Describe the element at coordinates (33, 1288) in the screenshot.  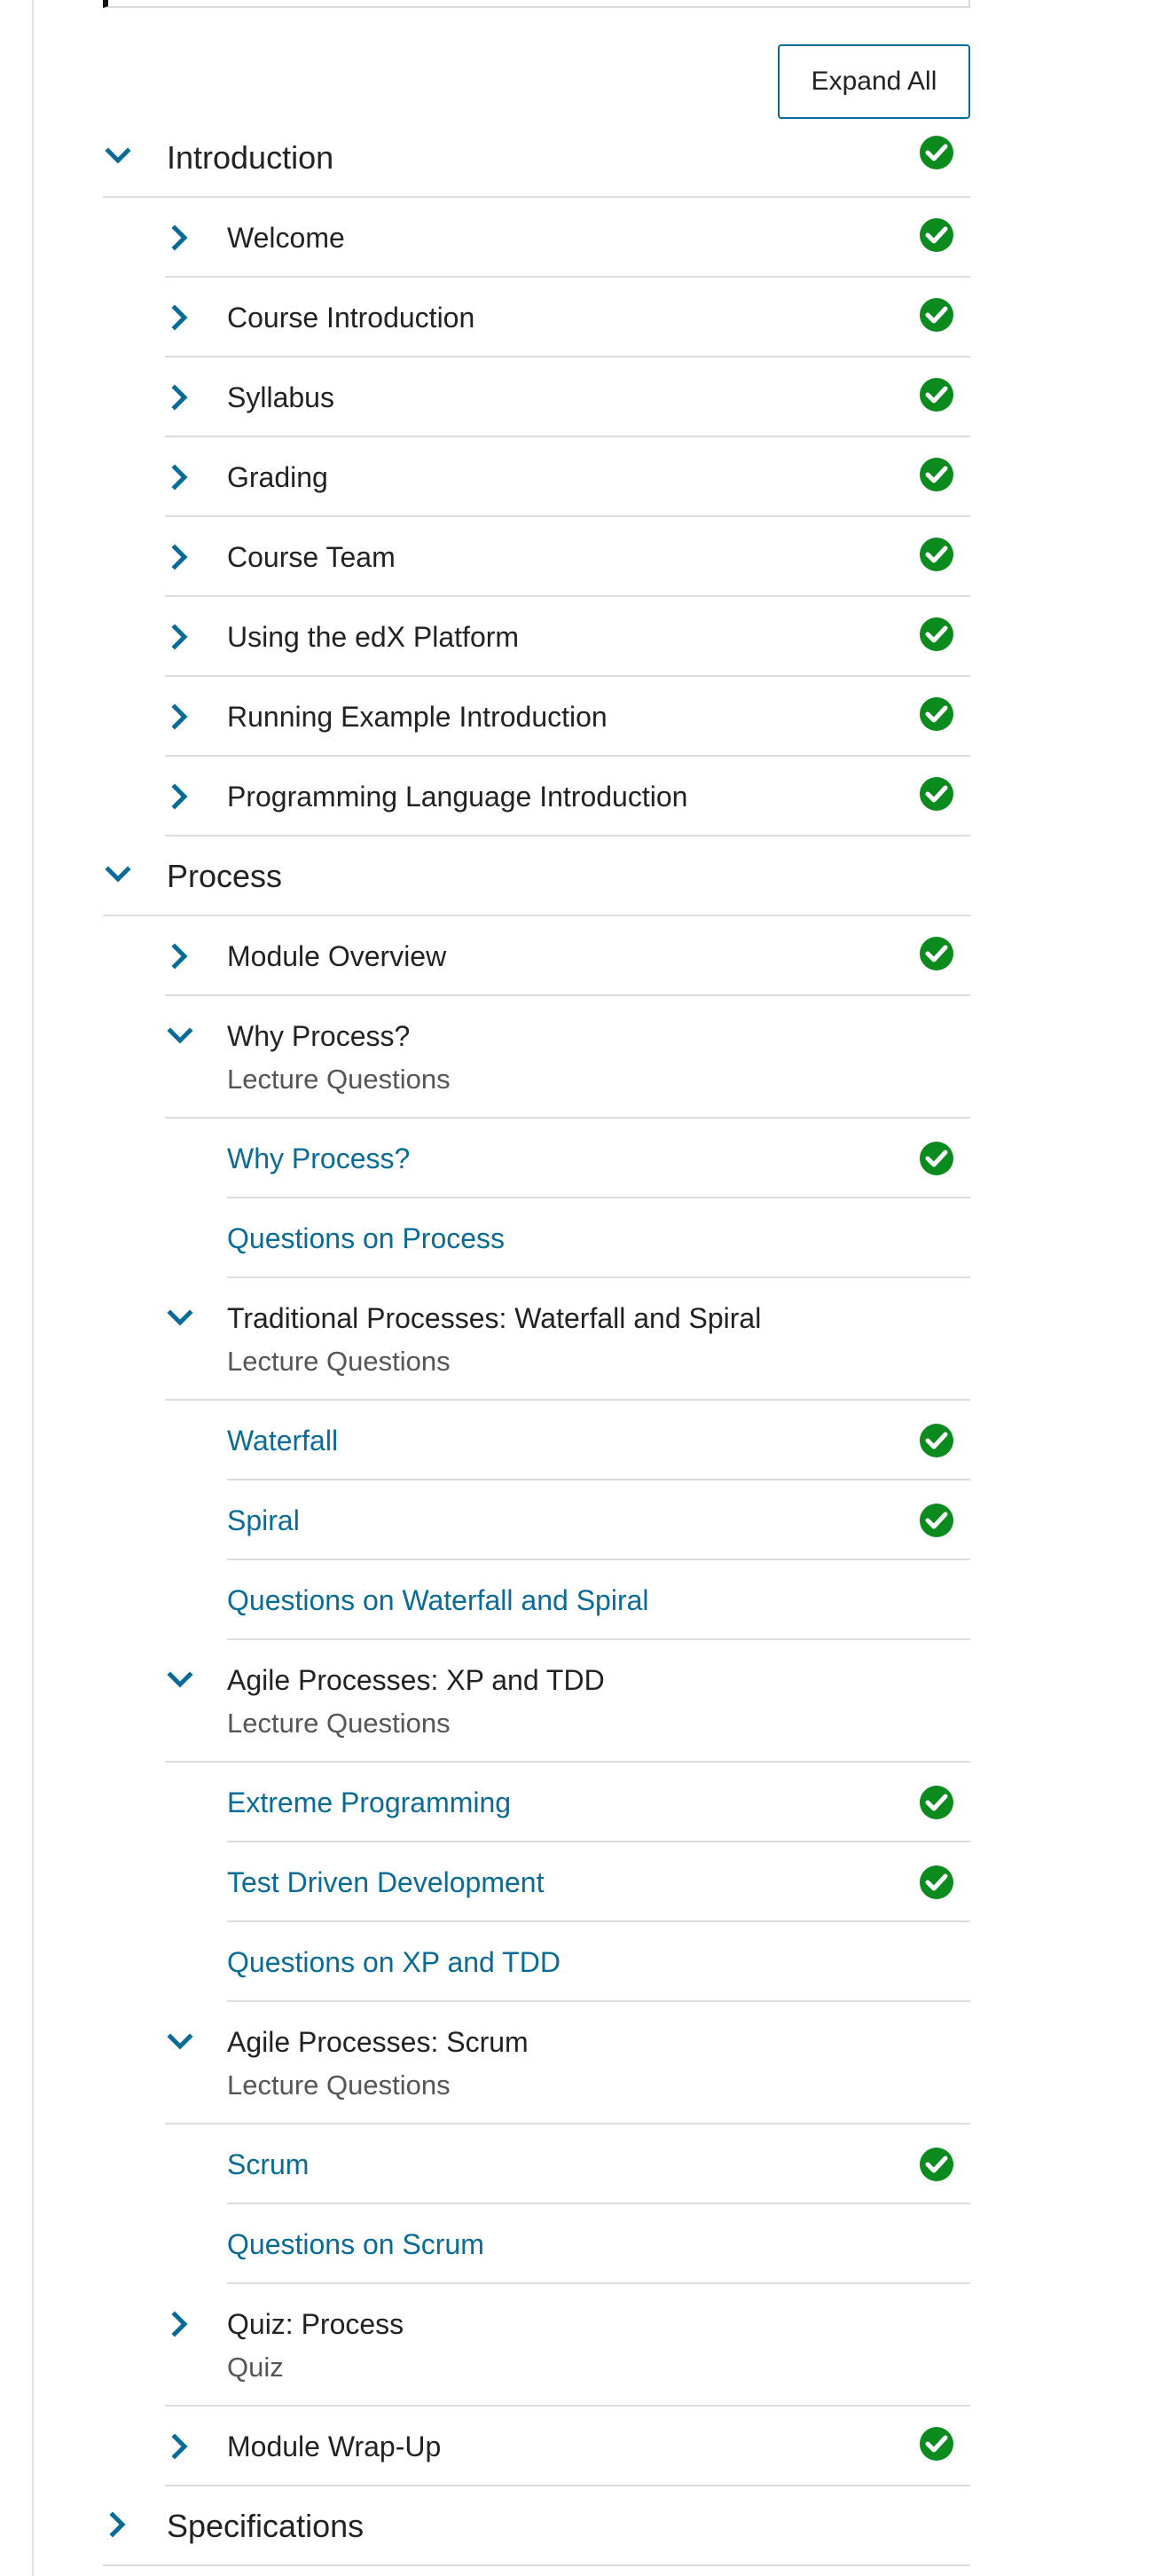
I see `page-left-border` at that location.